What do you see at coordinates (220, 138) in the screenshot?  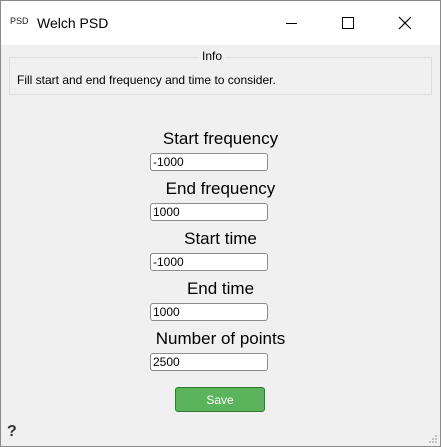 I see `start-frequency-label: Start frequency` at bounding box center [220, 138].